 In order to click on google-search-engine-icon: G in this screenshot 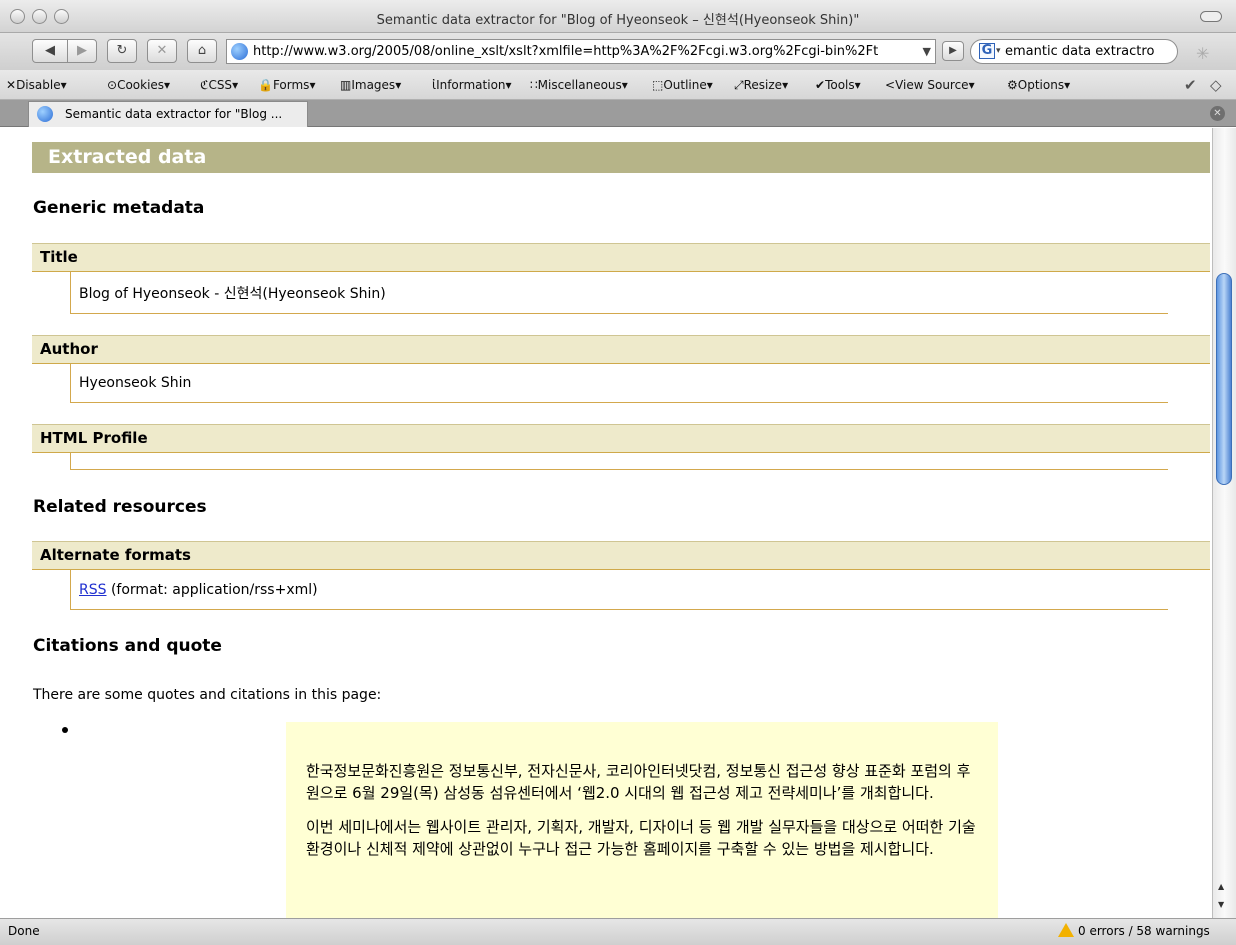, I will do `click(987, 51)`.